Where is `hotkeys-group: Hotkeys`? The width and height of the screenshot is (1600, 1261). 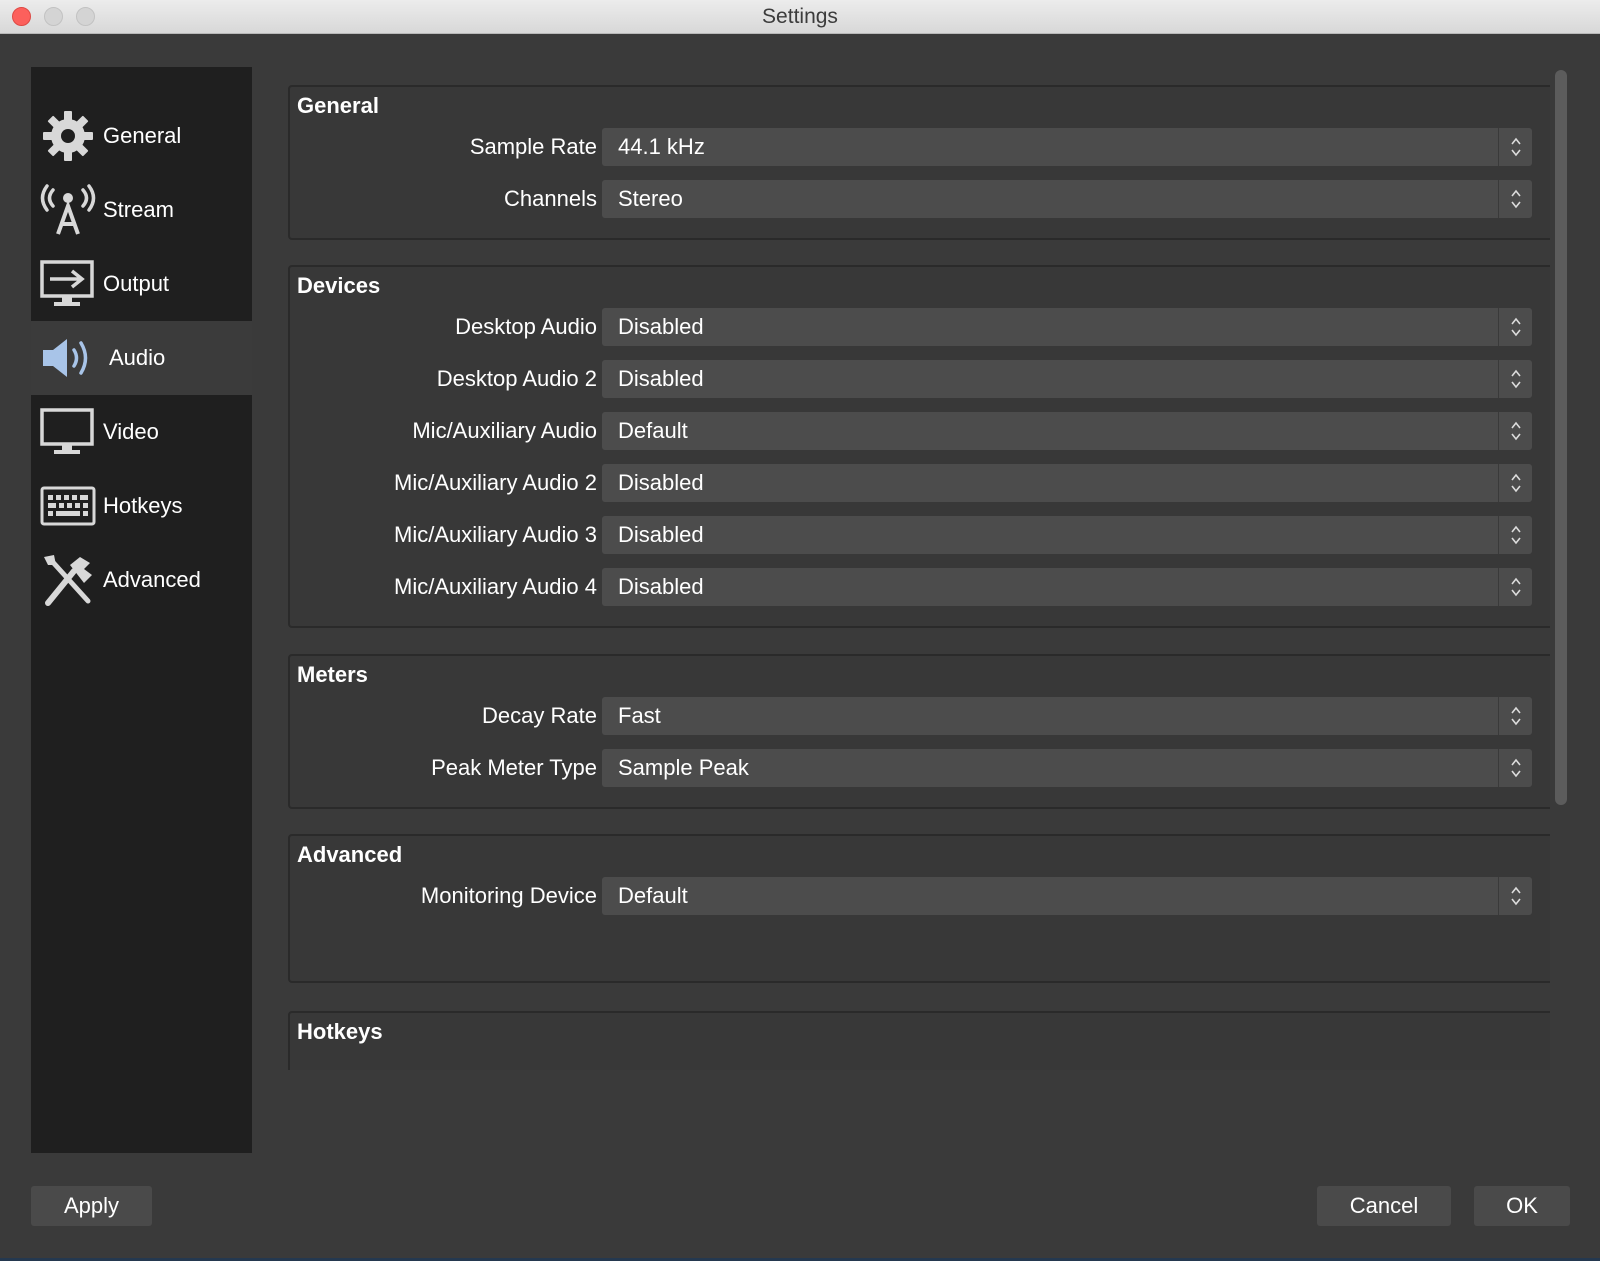
hotkeys-group: Hotkeys is located at coordinates (919, 1040).